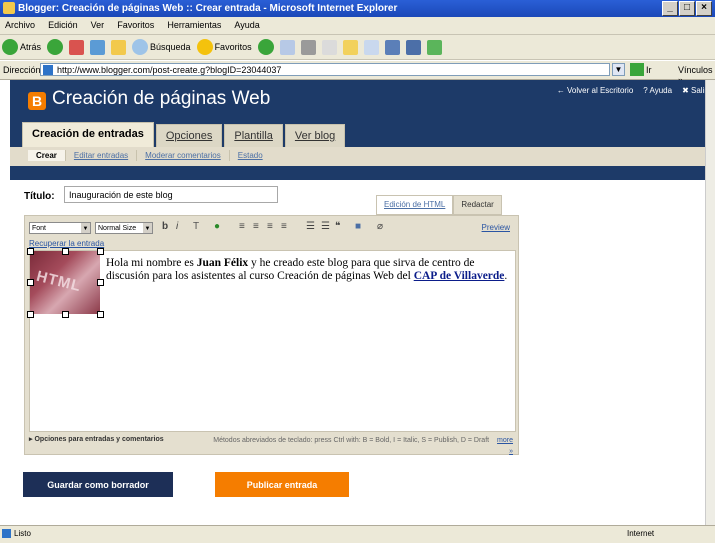  What do you see at coordinates (9, 8) in the screenshot?
I see `ie-icon` at bounding box center [9, 8].